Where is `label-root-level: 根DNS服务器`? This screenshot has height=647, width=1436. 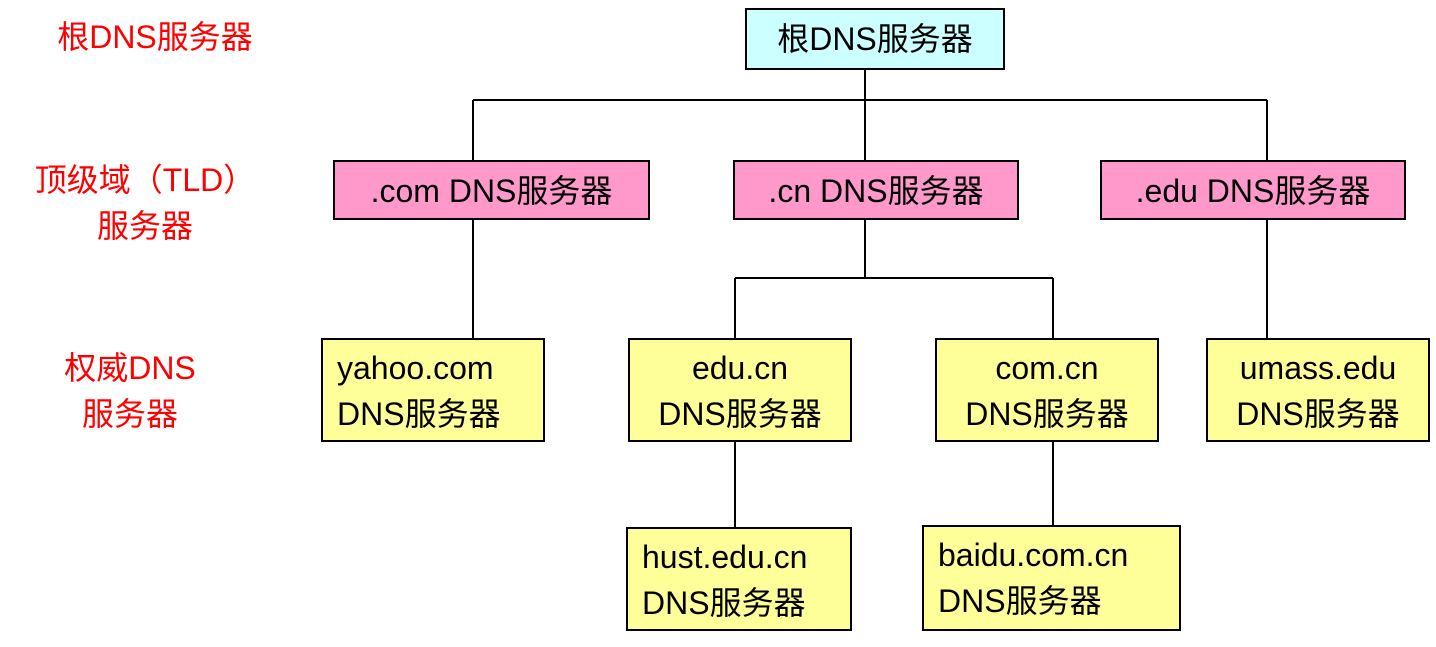
label-root-level: 根DNS服务器 is located at coordinates (155, 37).